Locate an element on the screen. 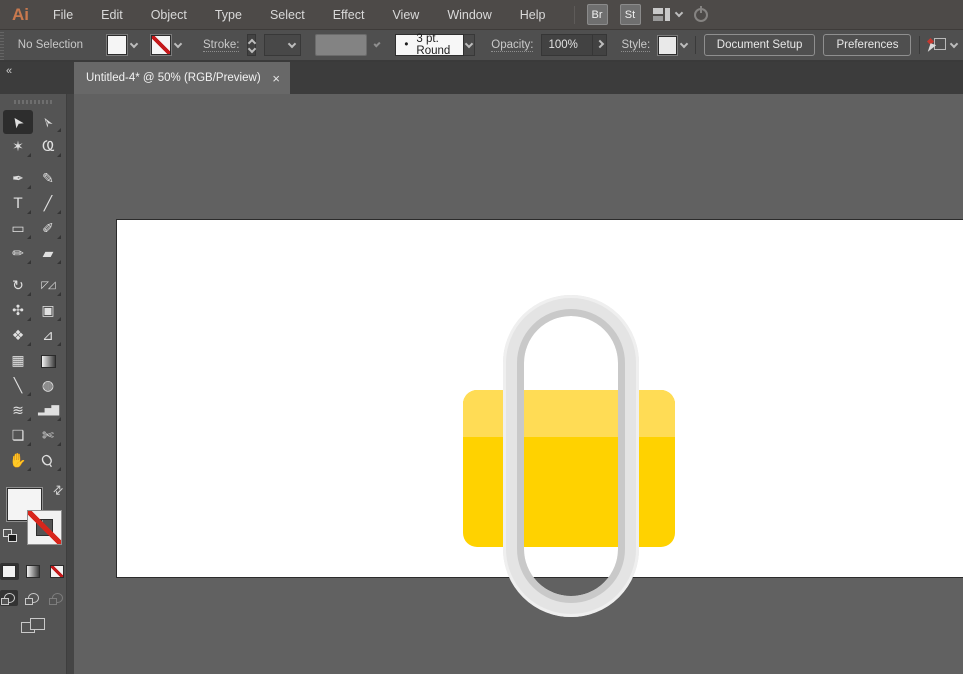  slice-icon: ✄ is located at coordinates (48, 436).